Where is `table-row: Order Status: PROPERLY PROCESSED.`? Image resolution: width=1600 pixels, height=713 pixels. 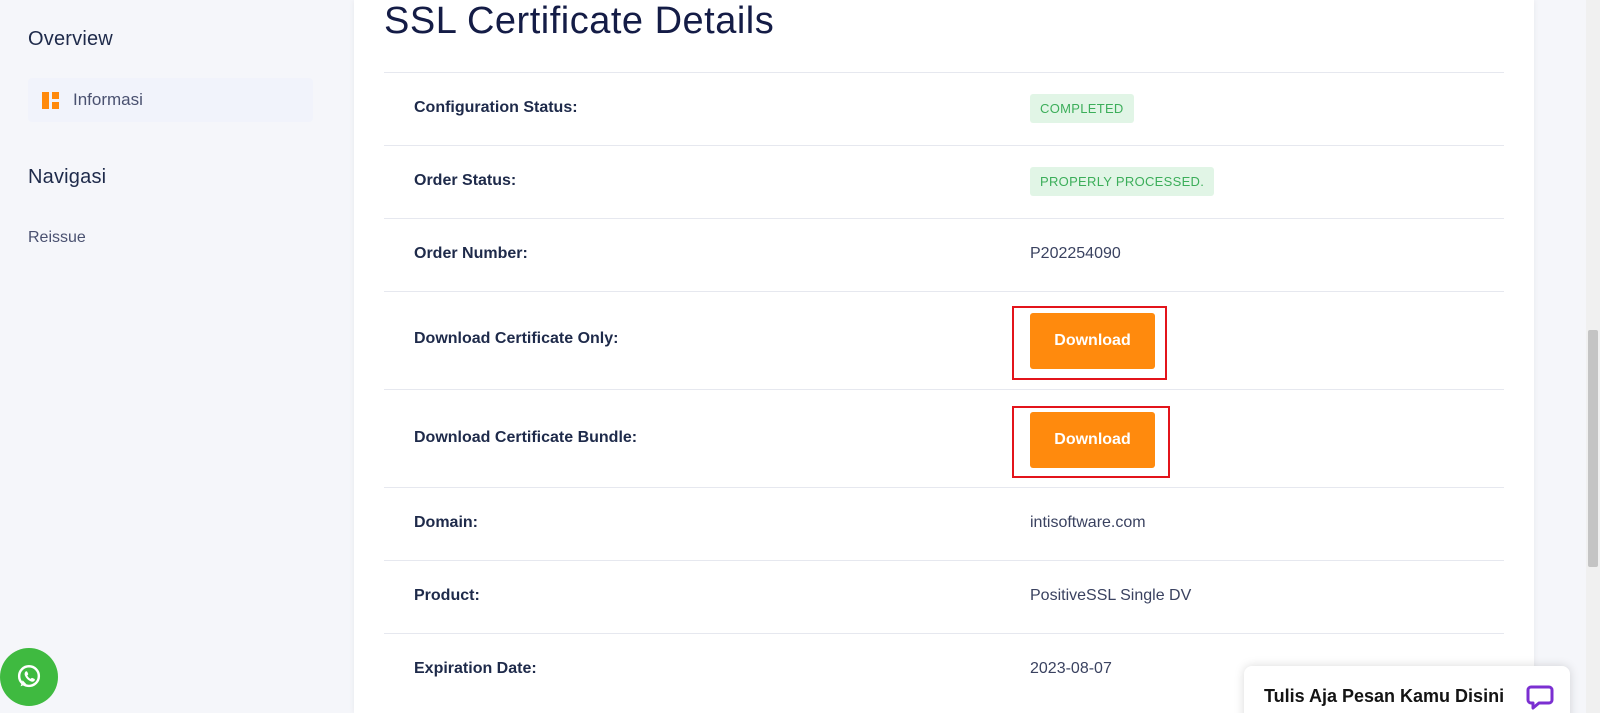
table-row: Order Status: PROPERLY PROCESSED. is located at coordinates (944, 181).